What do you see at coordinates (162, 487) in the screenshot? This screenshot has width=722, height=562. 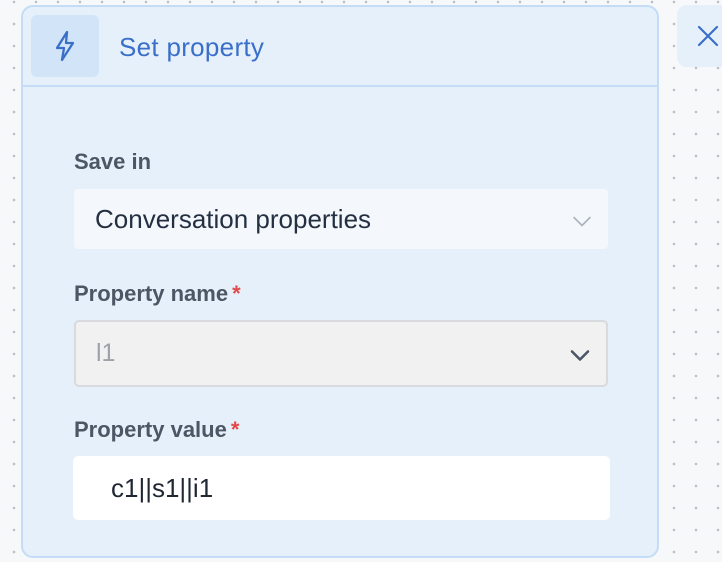 I see `property-value-text: c1||s1||i1` at bounding box center [162, 487].